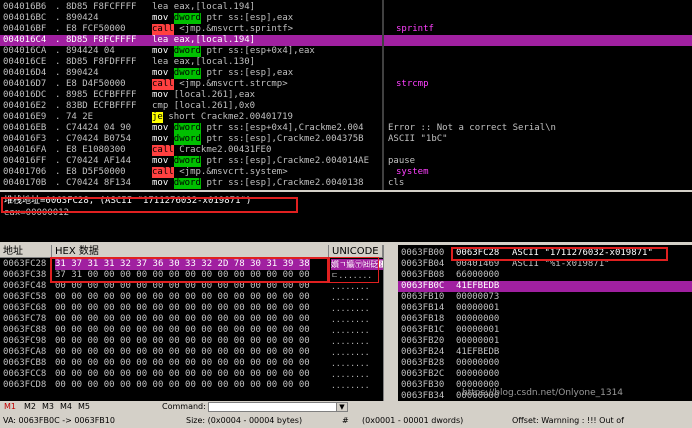 The image size is (692, 428). What do you see at coordinates (346, 73) in the screenshot?
I see `disasm-row: 004016D4. 890424 mov dword ptr ss:[esp],eax` at bounding box center [346, 73].